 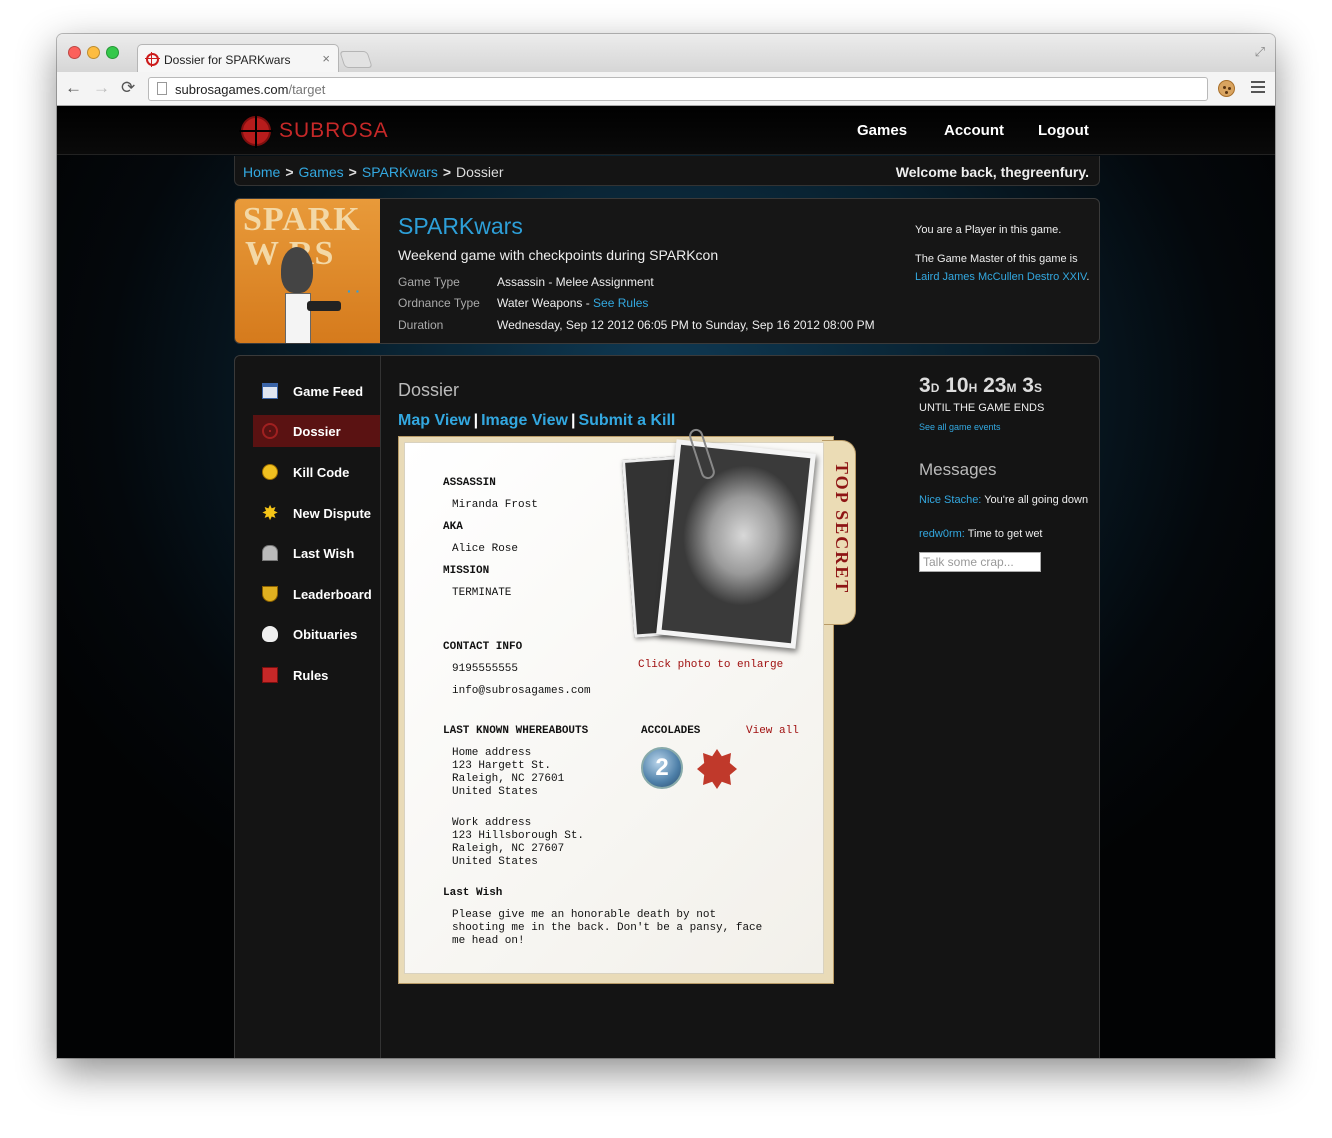 What do you see at coordinates (128, 88) in the screenshot?
I see `reload-icon: ⟳` at bounding box center [128, 88].